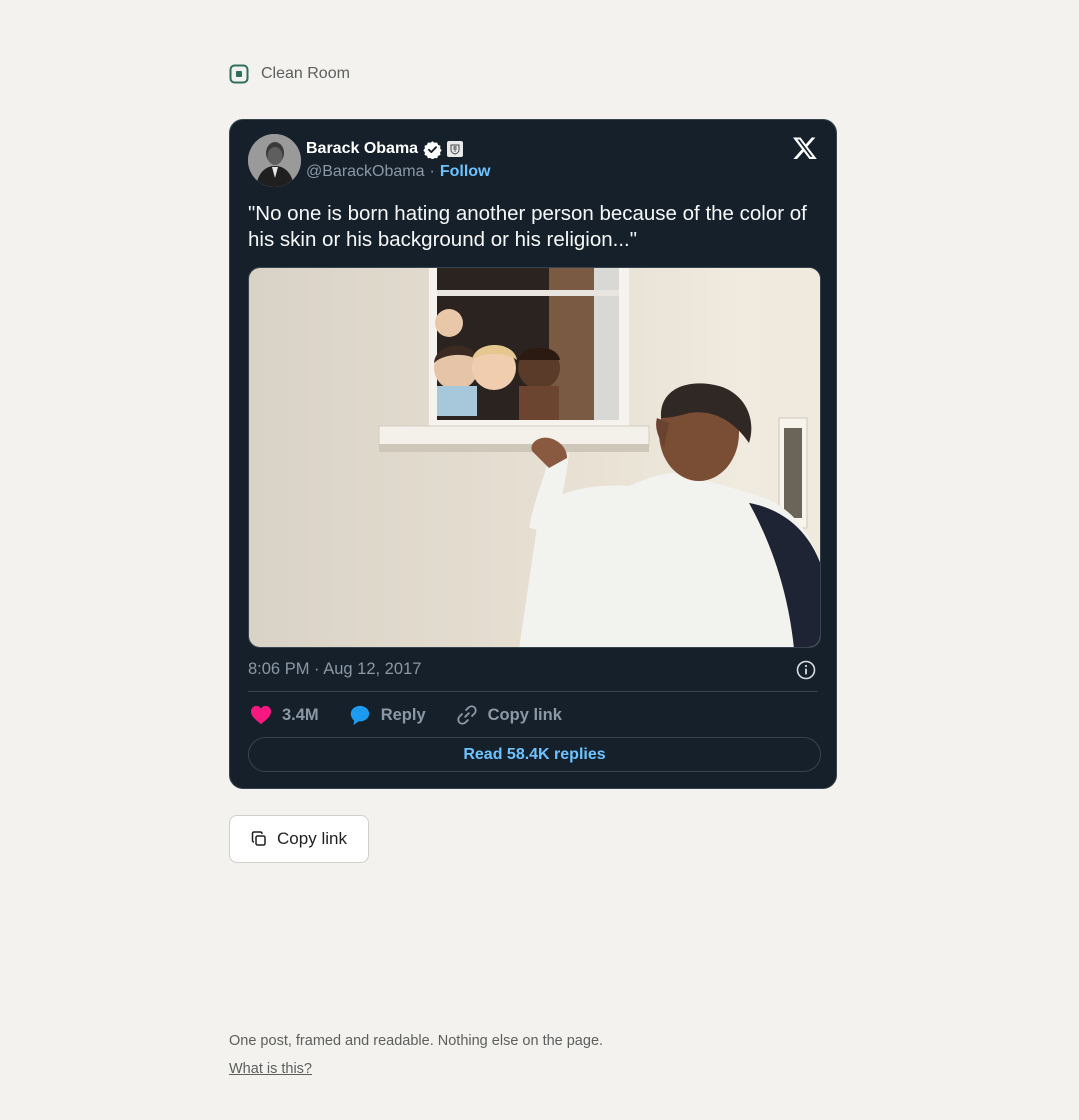  Describe the element at coordinates (398, 160) in the screenshot. I see `author-block: Barack Obama @BarackObama · Follow` at that location.